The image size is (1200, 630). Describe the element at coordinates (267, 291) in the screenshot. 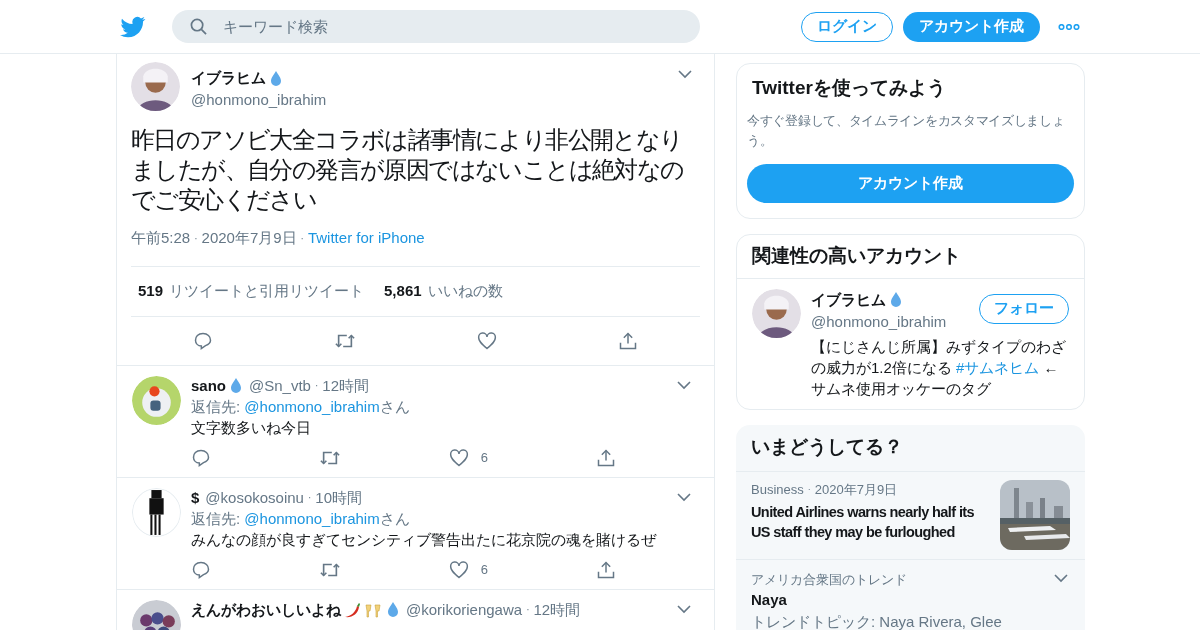

I see `retweet-label-link: リツイートと引用リツイート` at that location.